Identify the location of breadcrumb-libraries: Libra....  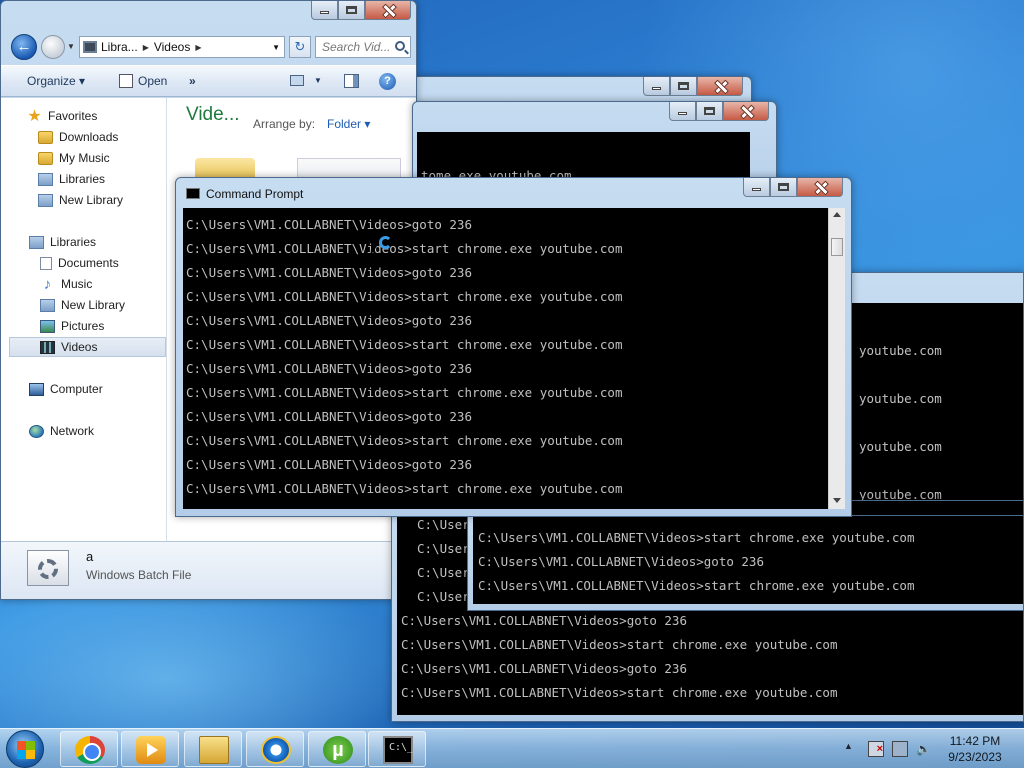
(119, 47).